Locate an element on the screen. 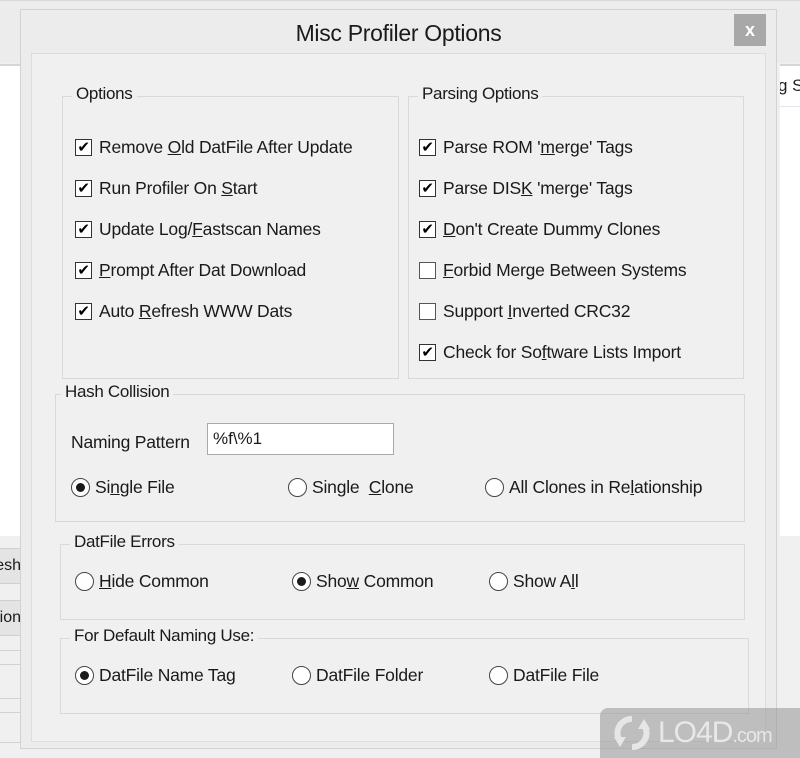 The height and width of the screenshot is (758, 800). option-label: DatFile Folder is located at coordinates (369, 675).